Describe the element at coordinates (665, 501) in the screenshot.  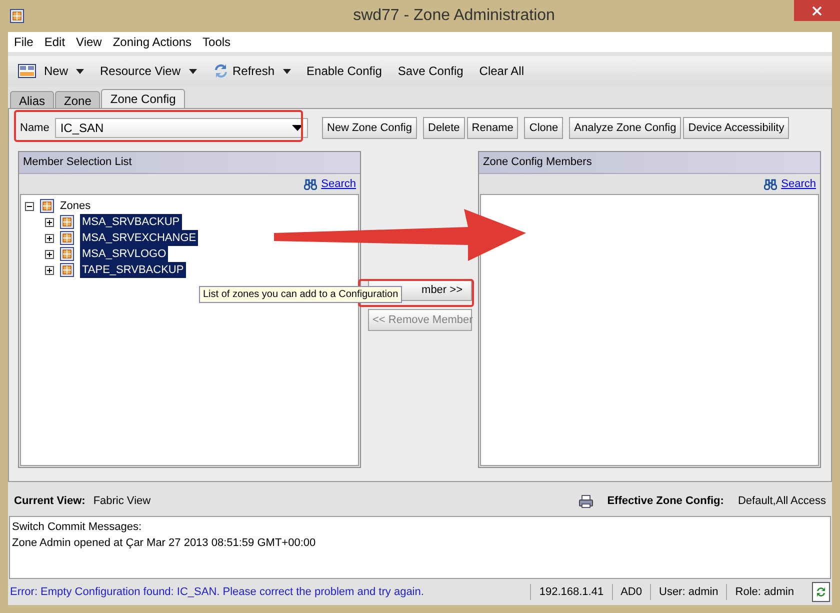
I see `effective-label: Effective Zone Config:` at that location.